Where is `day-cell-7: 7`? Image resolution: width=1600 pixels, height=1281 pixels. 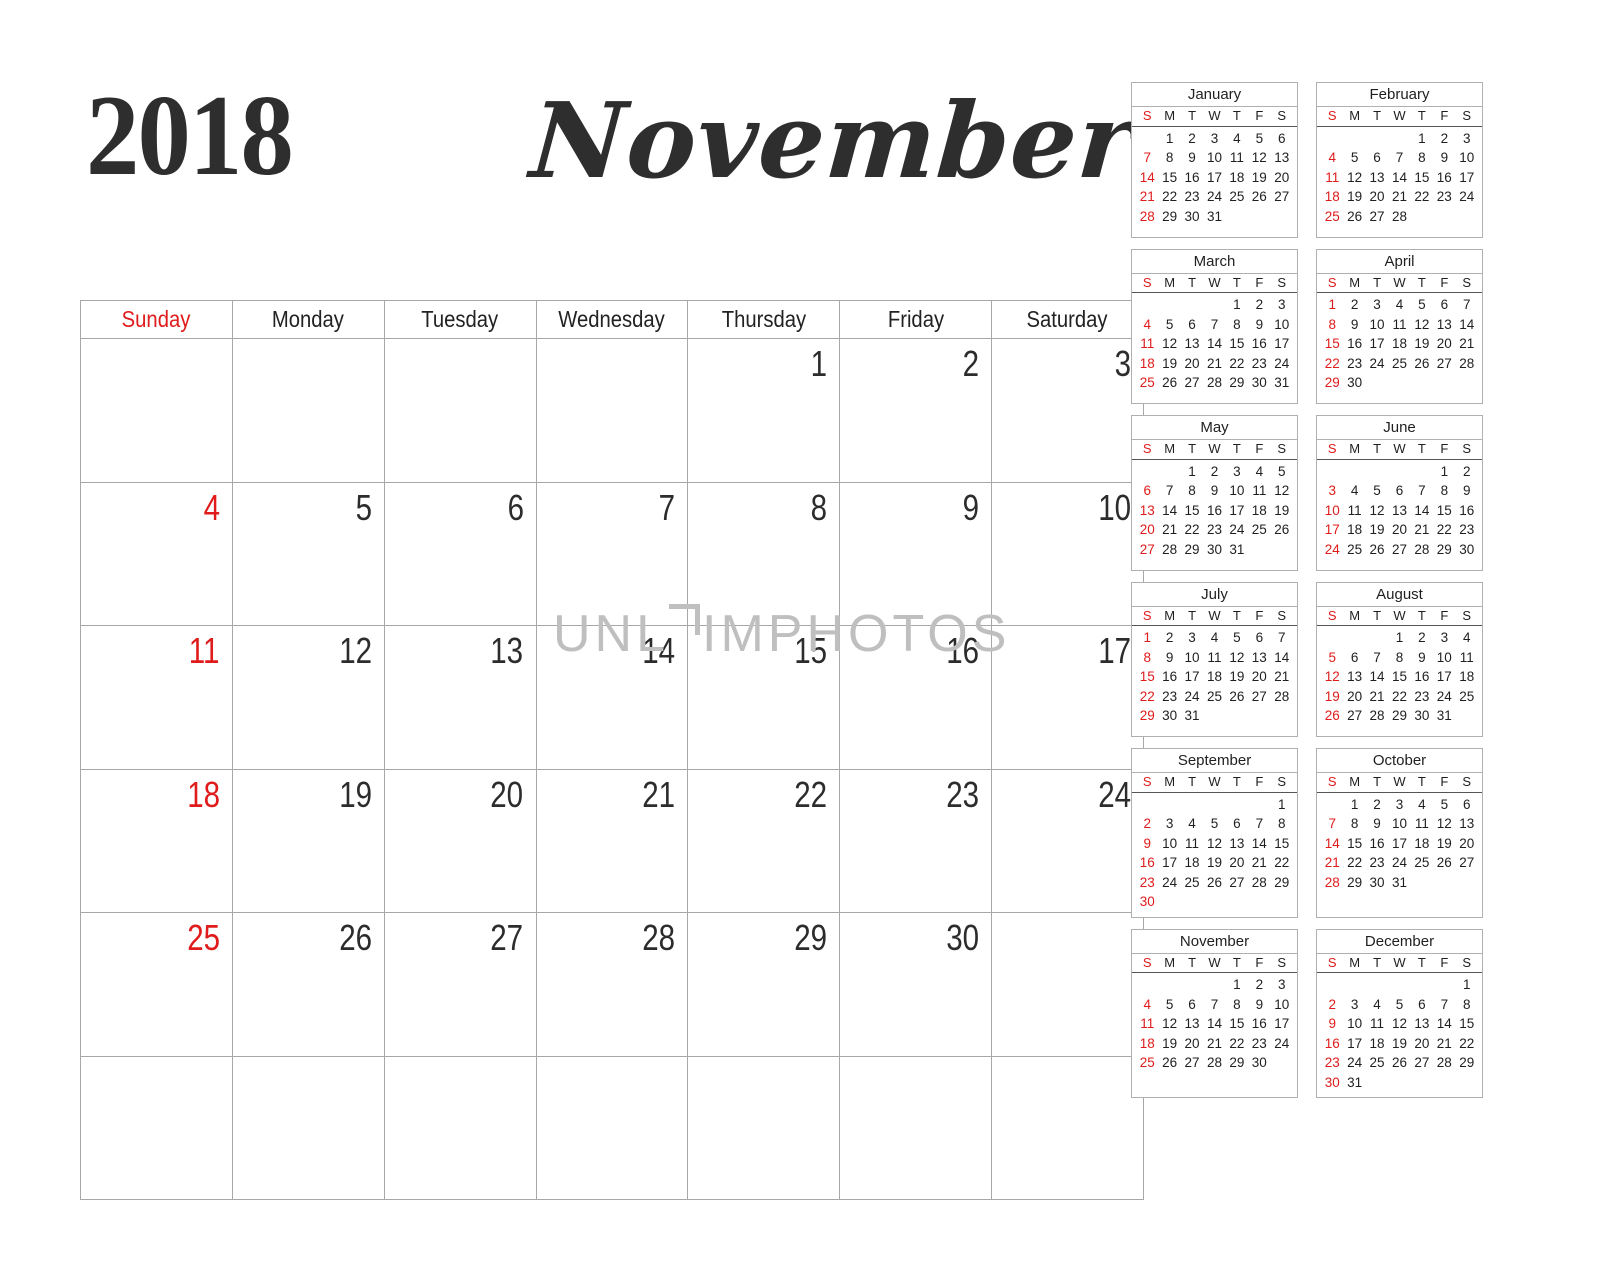 day-cell-7: 7 is located at coordinates (612, 554).